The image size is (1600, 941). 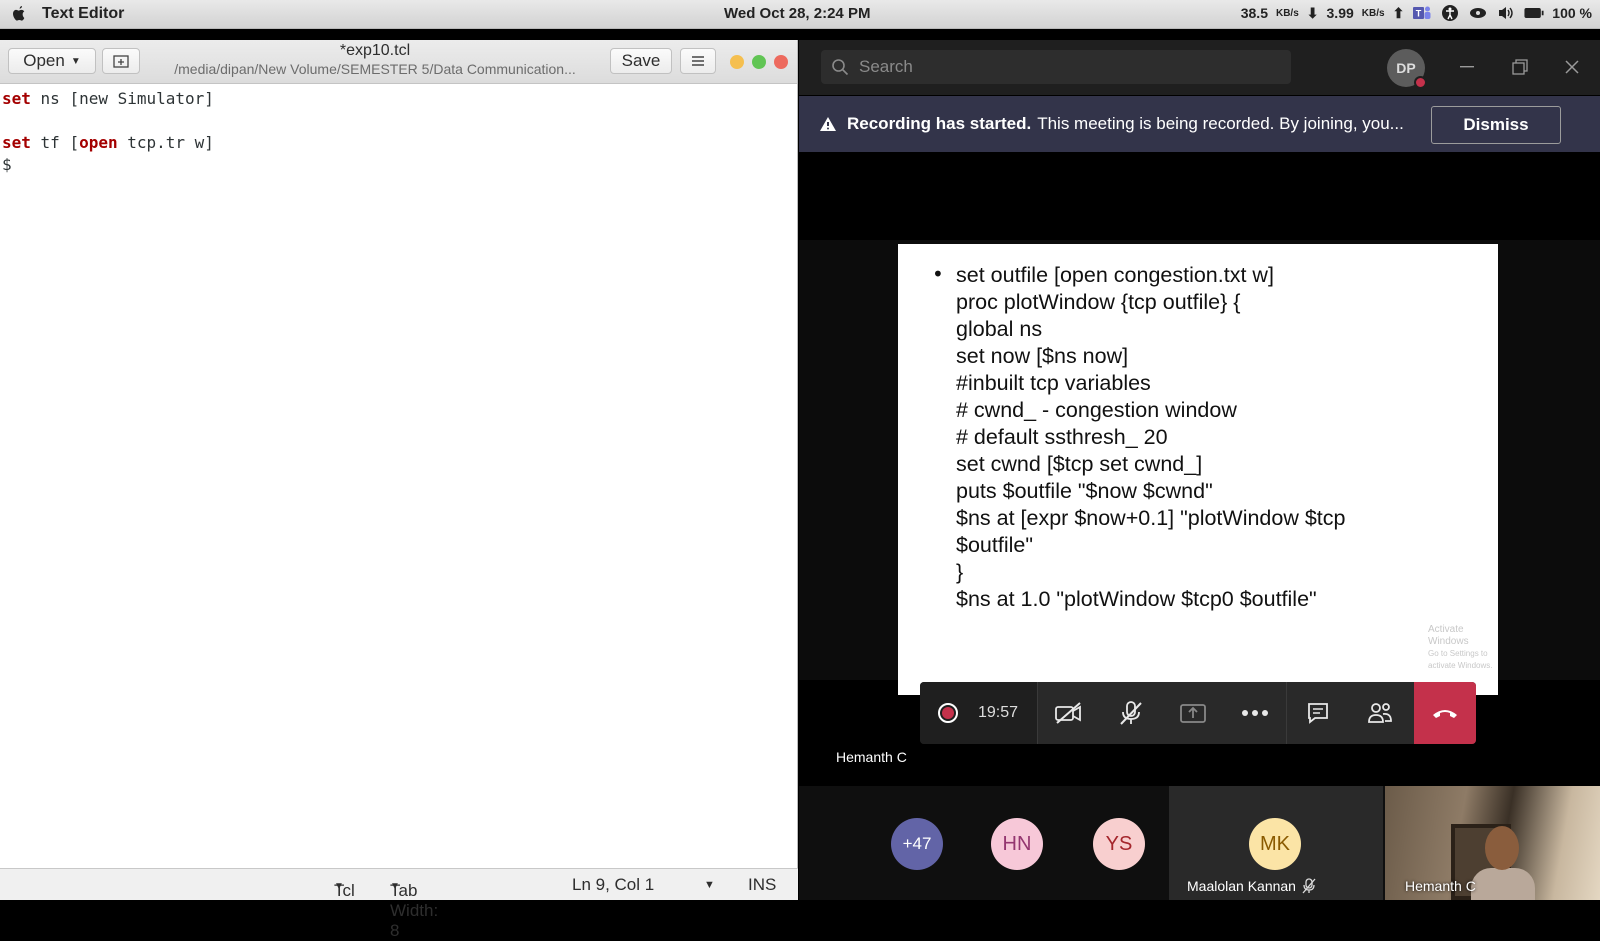 I want to click on download-arrow-icon: ⬇, so click(x=1312, y=12).